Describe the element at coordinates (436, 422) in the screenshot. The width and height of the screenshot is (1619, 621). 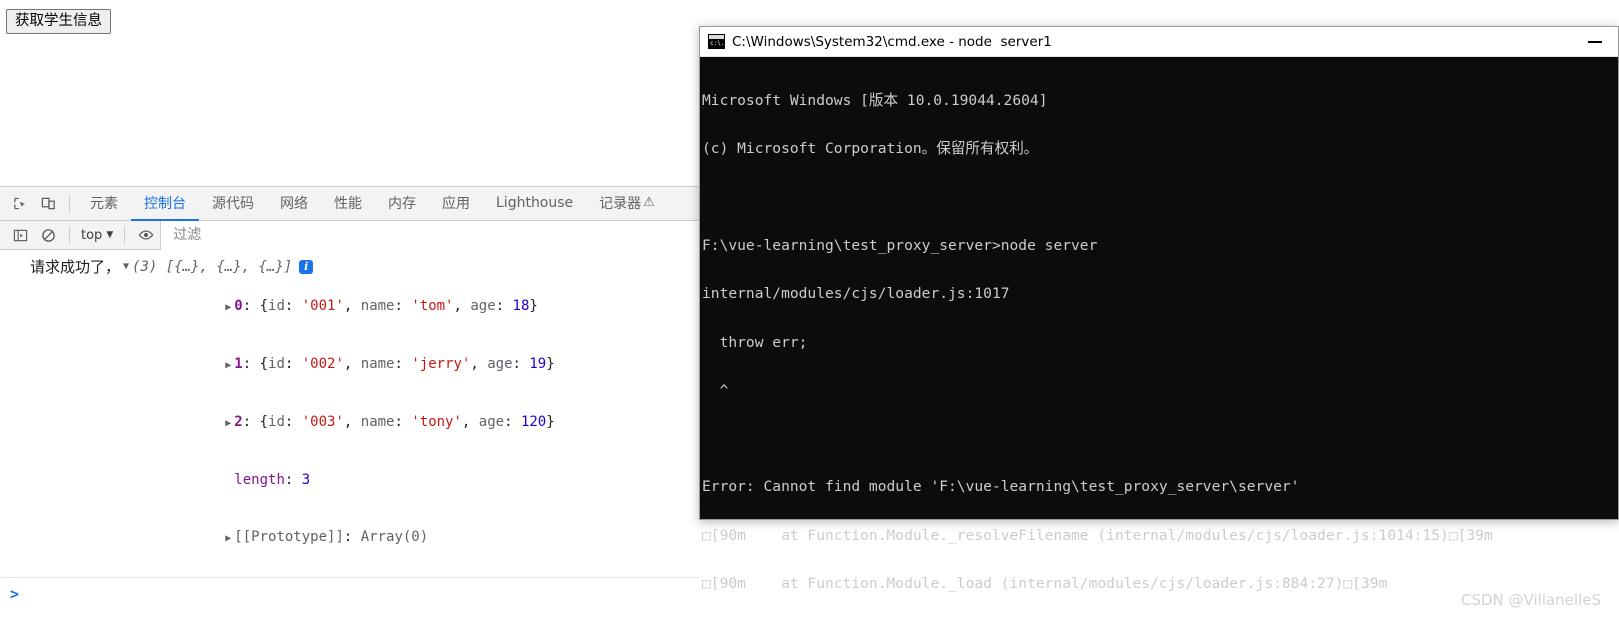
I see `prop-value-name: 'tony'` at that location.